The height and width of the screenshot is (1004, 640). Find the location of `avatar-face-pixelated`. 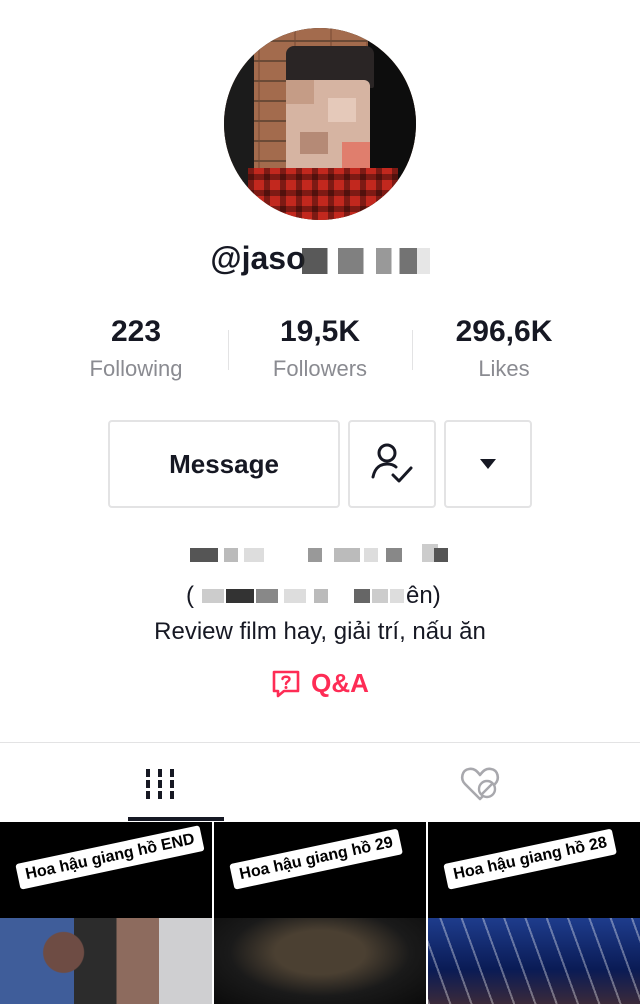

avatar-face-pixelated is located at coordinates (328, 128).